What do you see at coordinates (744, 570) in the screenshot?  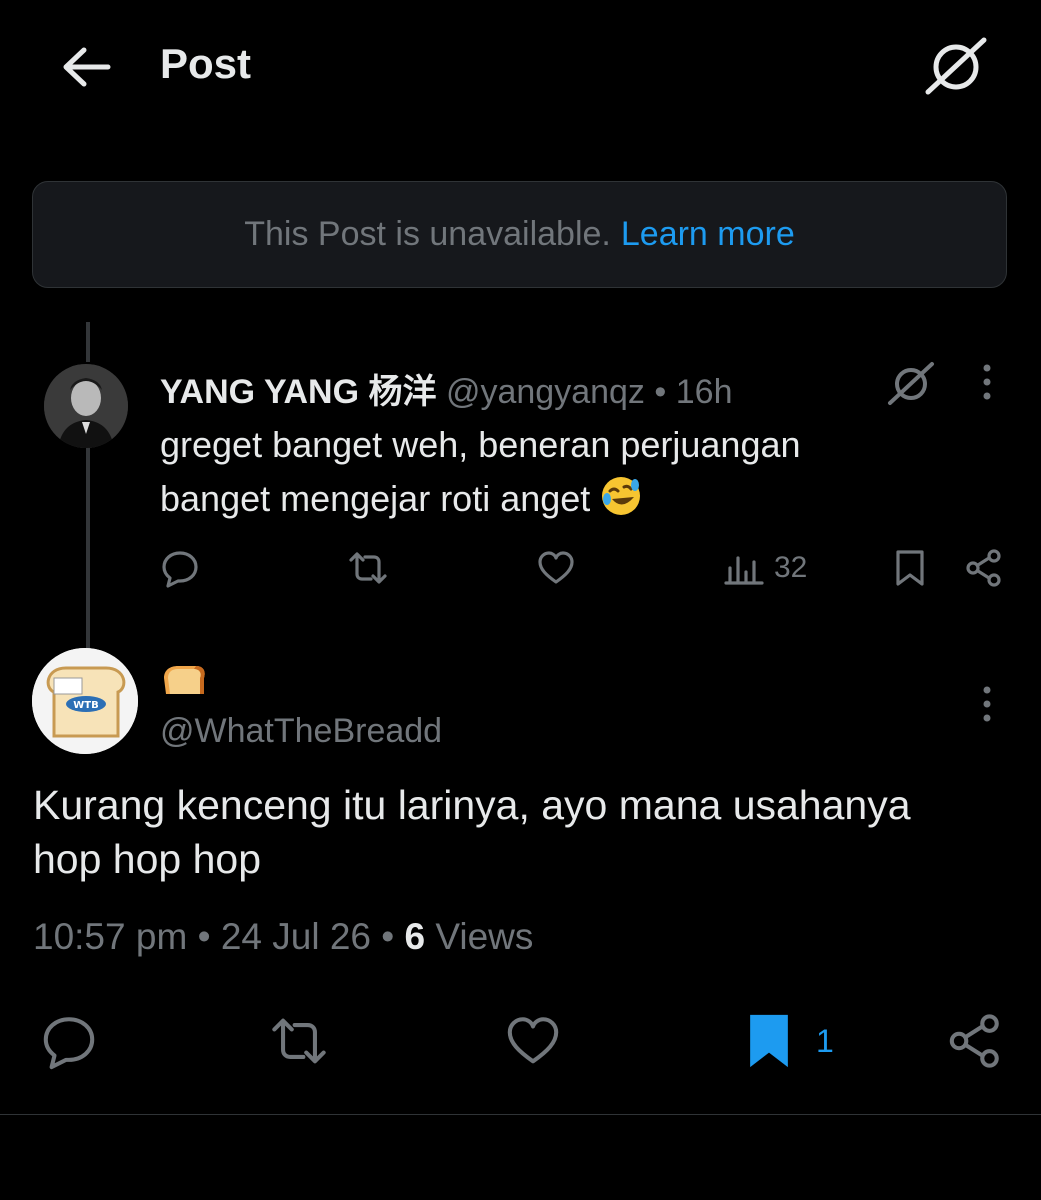 I see `analytics-icon` at bounding box center [744, 570].